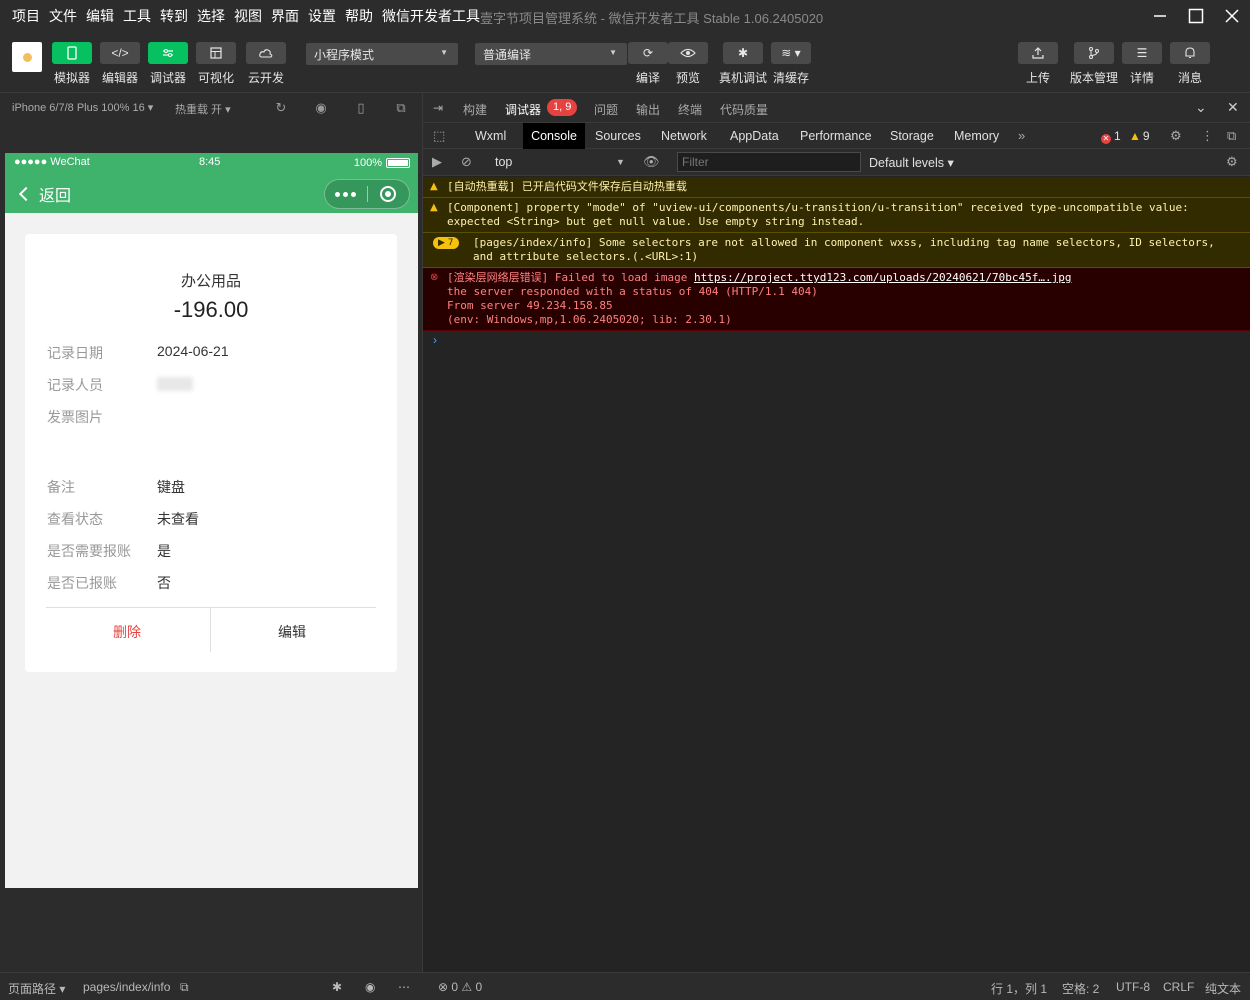 Image resolution: width=1250 pixels, height=1000 pixels. What do you see at coordinates (75, 385) in the screenshot?
I see `field-label-recorder: 记录人员` at bounding box center [75, 385].